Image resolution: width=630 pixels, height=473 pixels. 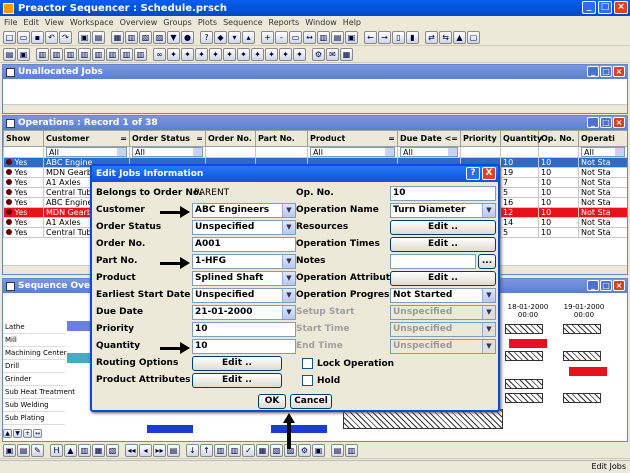 What do you see at coordinates (207, 22) in the screenshot?
I see `menu-plots: Plots` at bounding box center [207, 22].